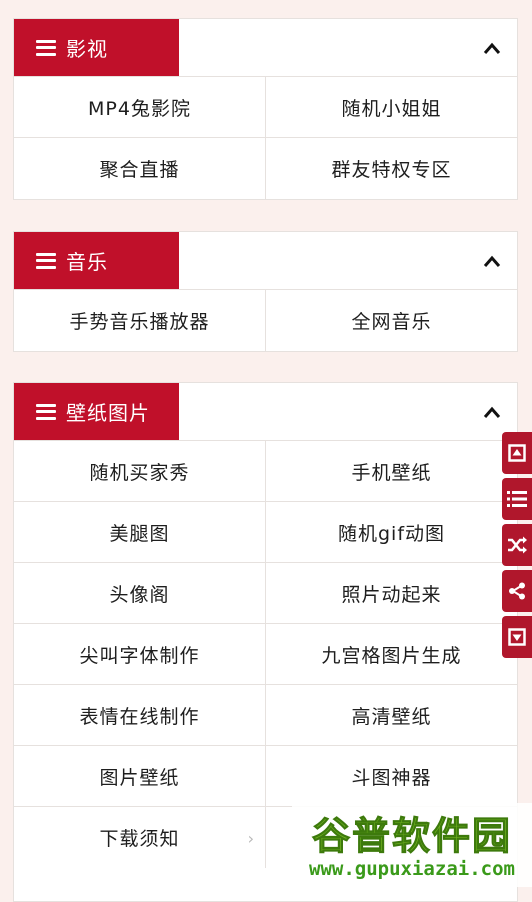 The image size is (532, 902). I want to click on link-phone-wallpaper: 手机壁纸, so click(391, 471).